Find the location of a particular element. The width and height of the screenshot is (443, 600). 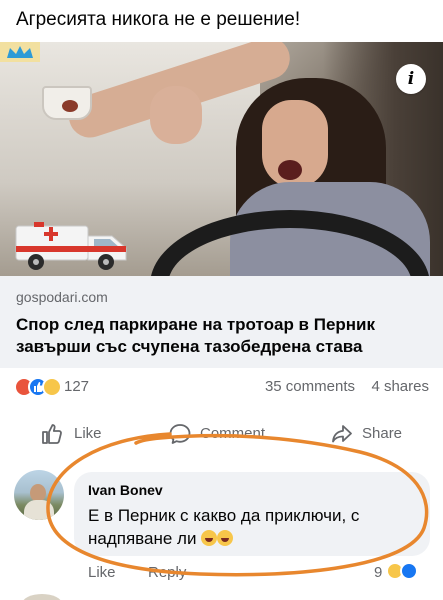

share-arrow-icon is located at coordinates (342, 434).